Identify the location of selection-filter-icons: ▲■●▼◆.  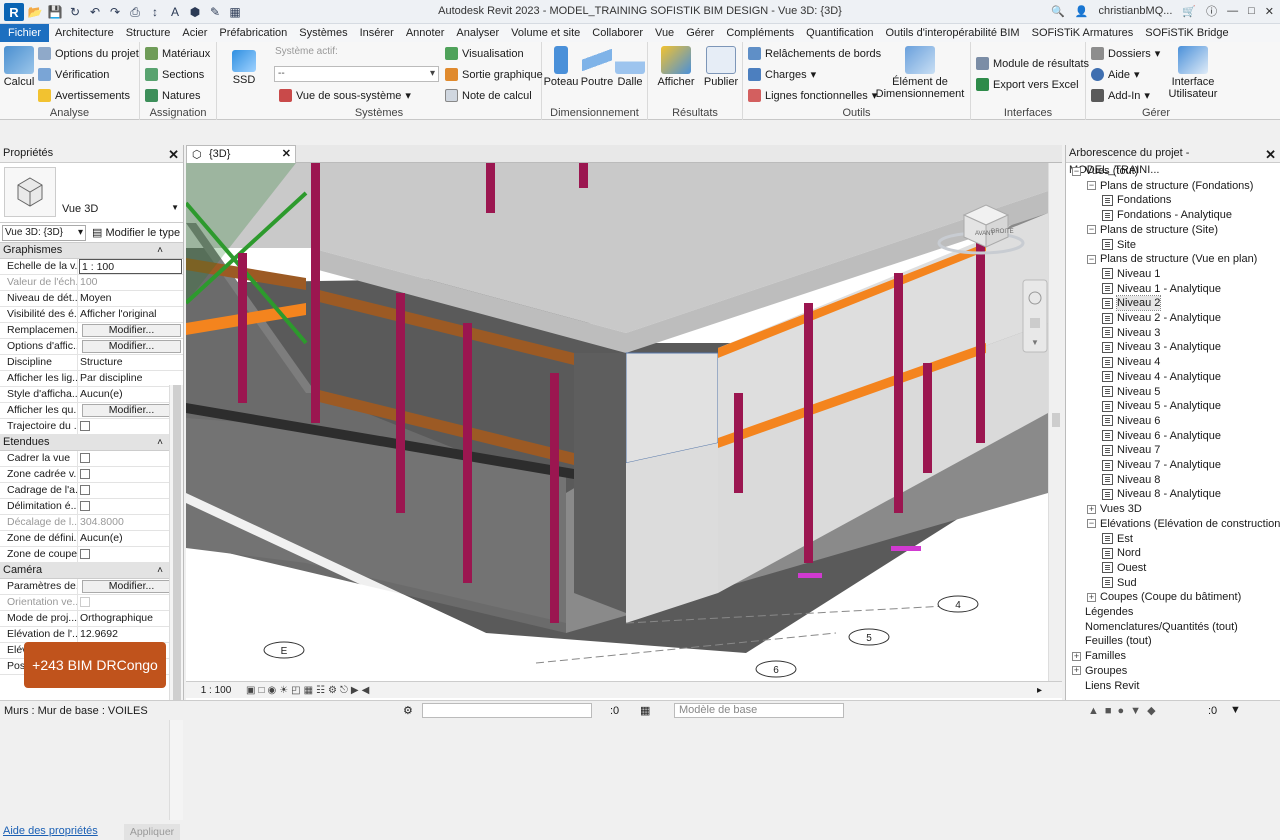
(1125, 710).